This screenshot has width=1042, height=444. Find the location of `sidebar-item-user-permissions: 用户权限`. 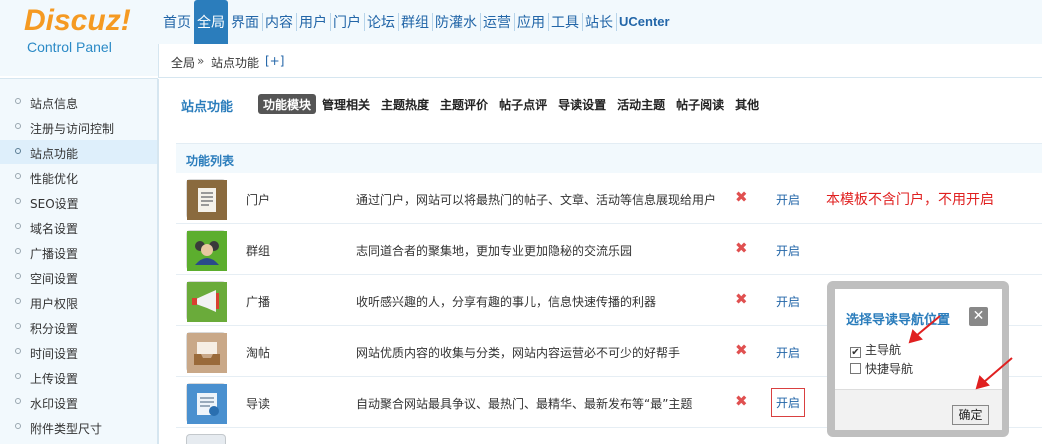

sidebar-item-user-permissions: 用户权限 is located at coordinates (78, 302).